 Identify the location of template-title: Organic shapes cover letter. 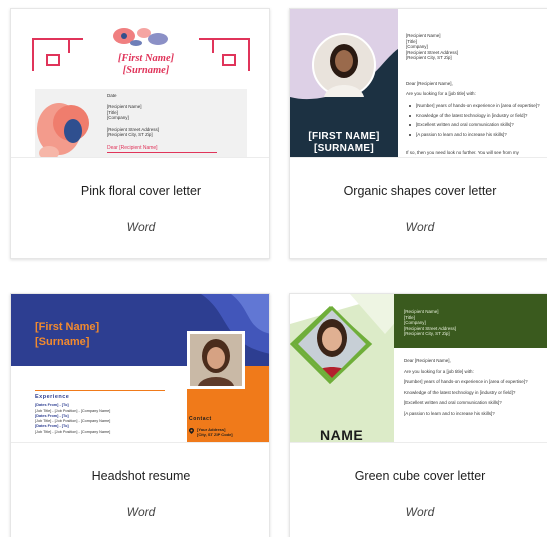
(420, 191).